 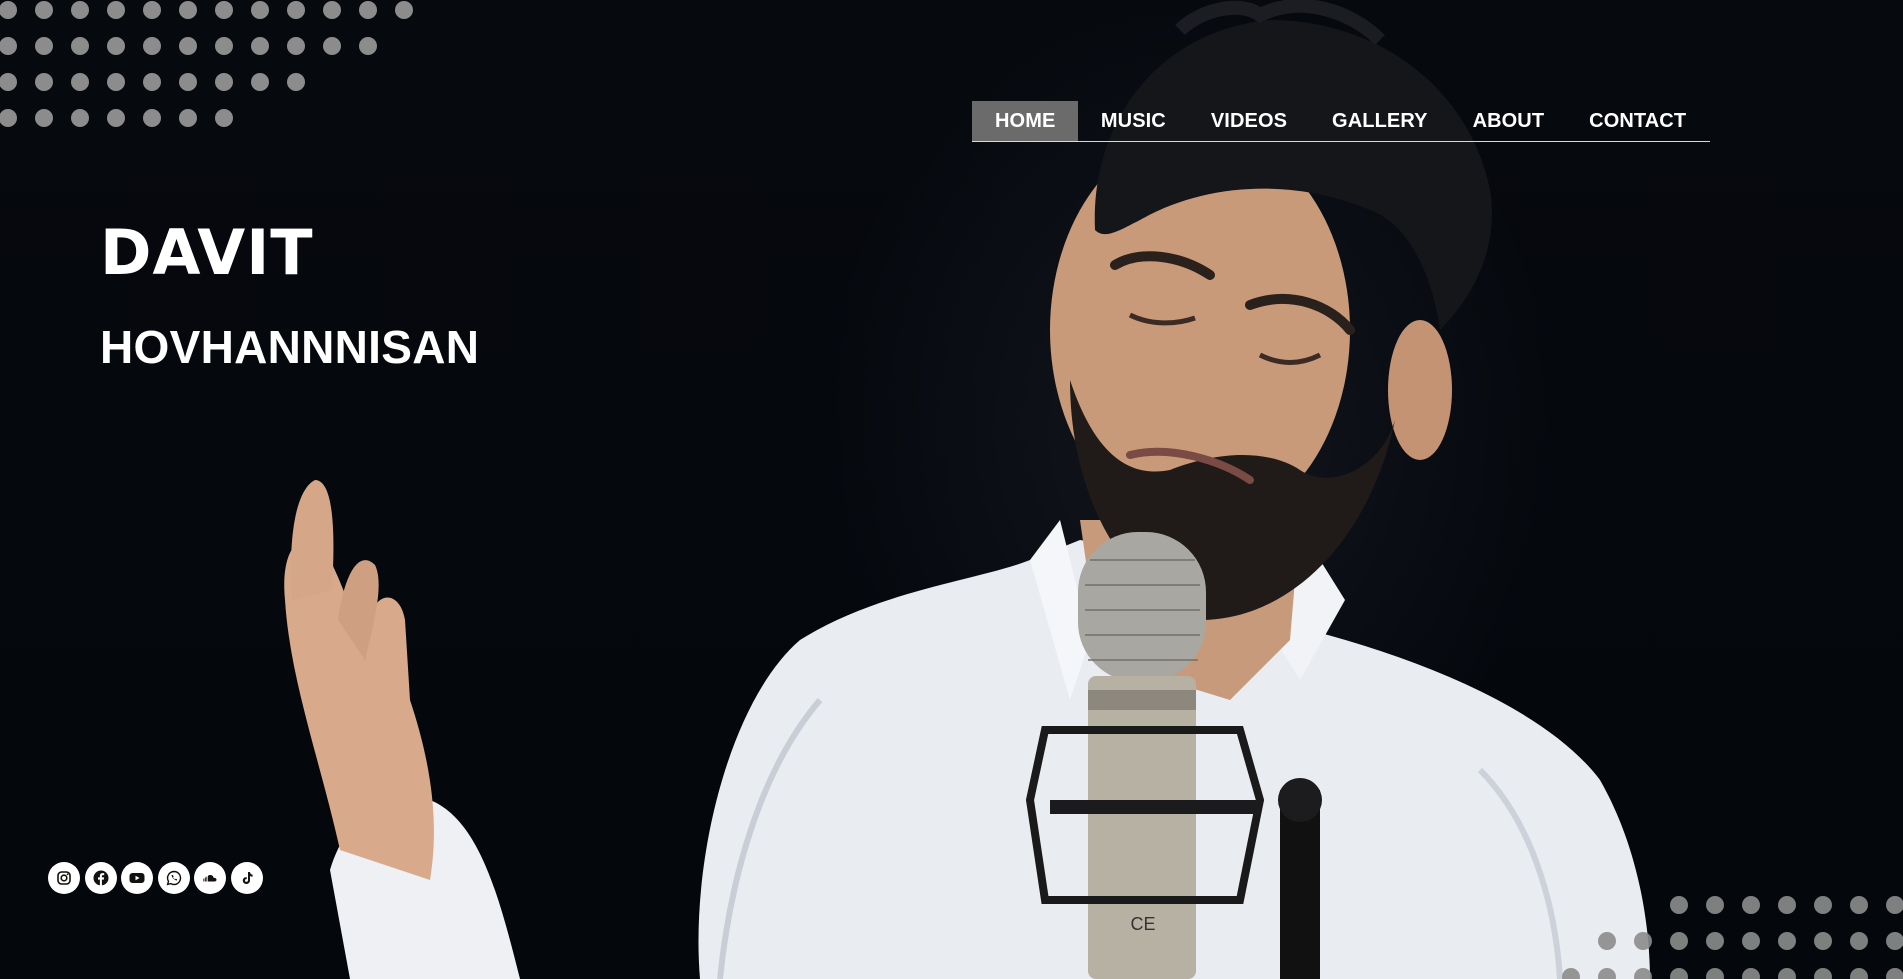 I want to click on instagram-icon, so click(x=64, y=878).